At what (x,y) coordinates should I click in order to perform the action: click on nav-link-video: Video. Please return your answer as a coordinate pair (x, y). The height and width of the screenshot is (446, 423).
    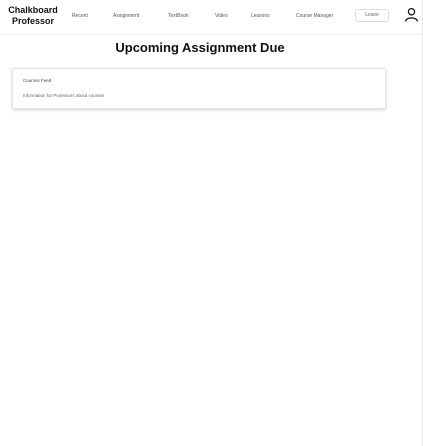
    Looking at the image, I should click on (221, 16).